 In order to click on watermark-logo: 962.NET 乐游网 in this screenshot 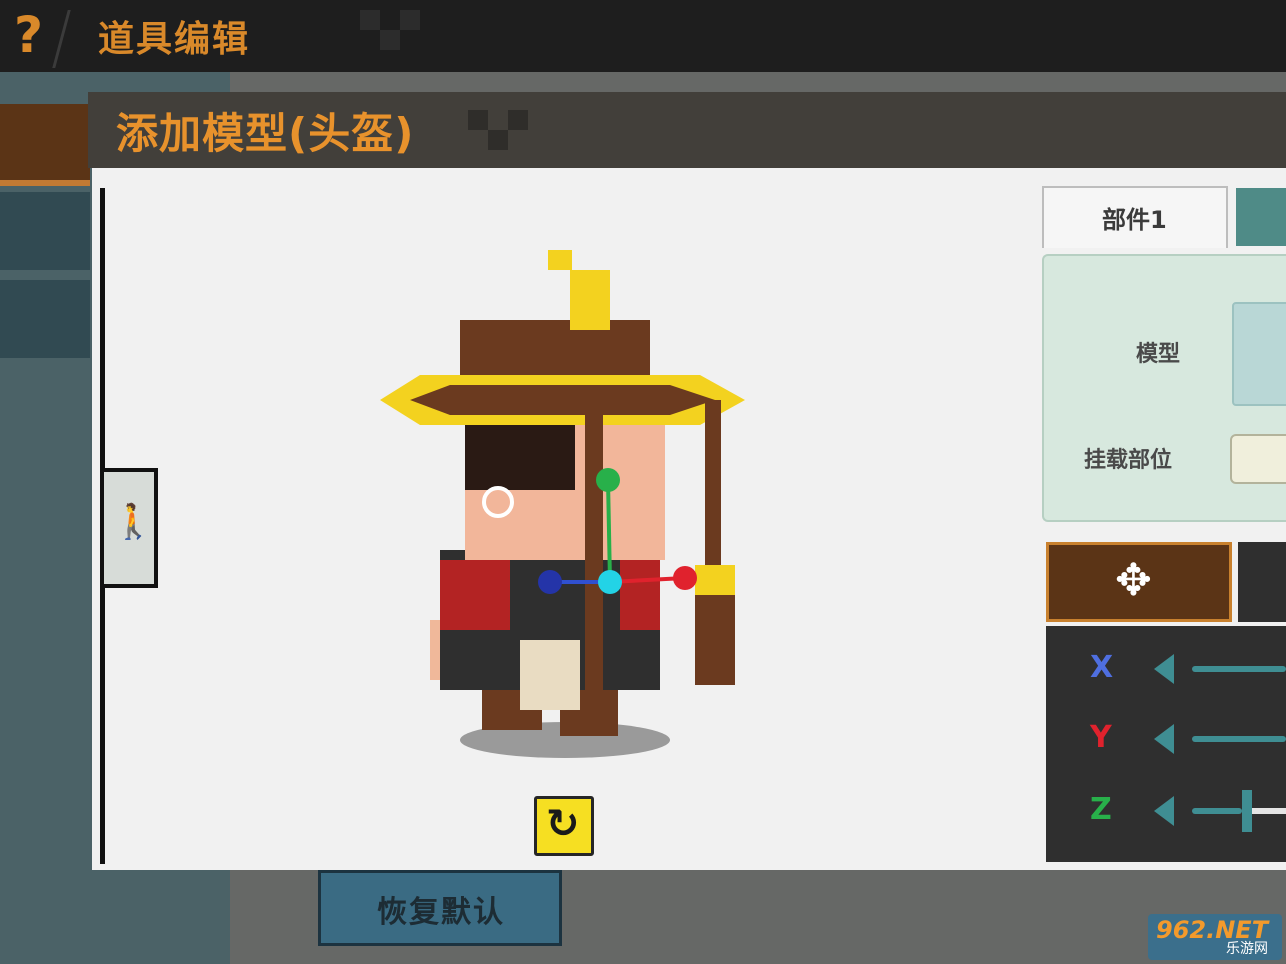, I will do `click(1215, 937)`.